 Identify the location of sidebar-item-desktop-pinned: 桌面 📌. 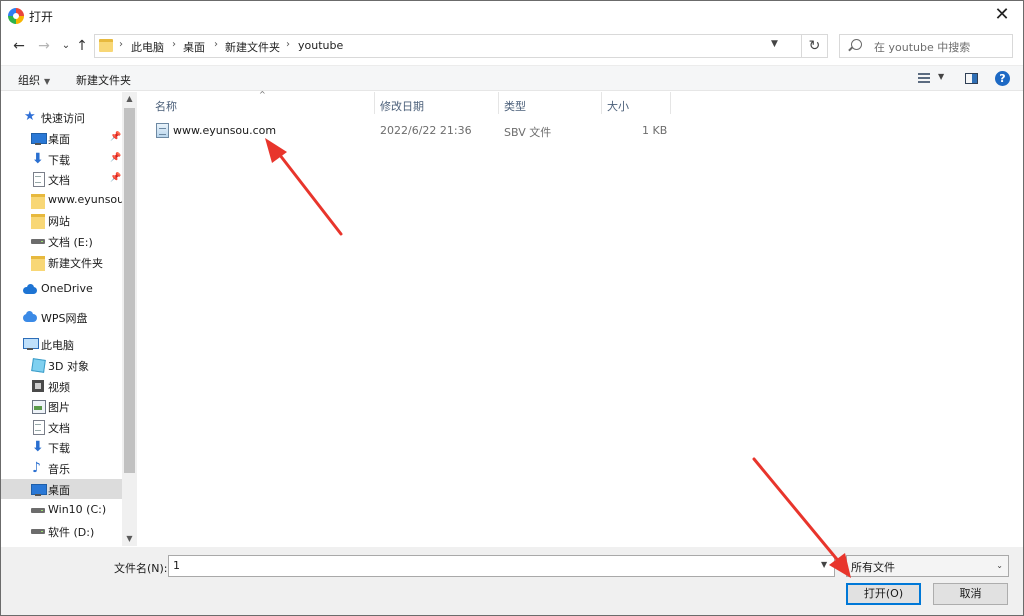
(61, 138).